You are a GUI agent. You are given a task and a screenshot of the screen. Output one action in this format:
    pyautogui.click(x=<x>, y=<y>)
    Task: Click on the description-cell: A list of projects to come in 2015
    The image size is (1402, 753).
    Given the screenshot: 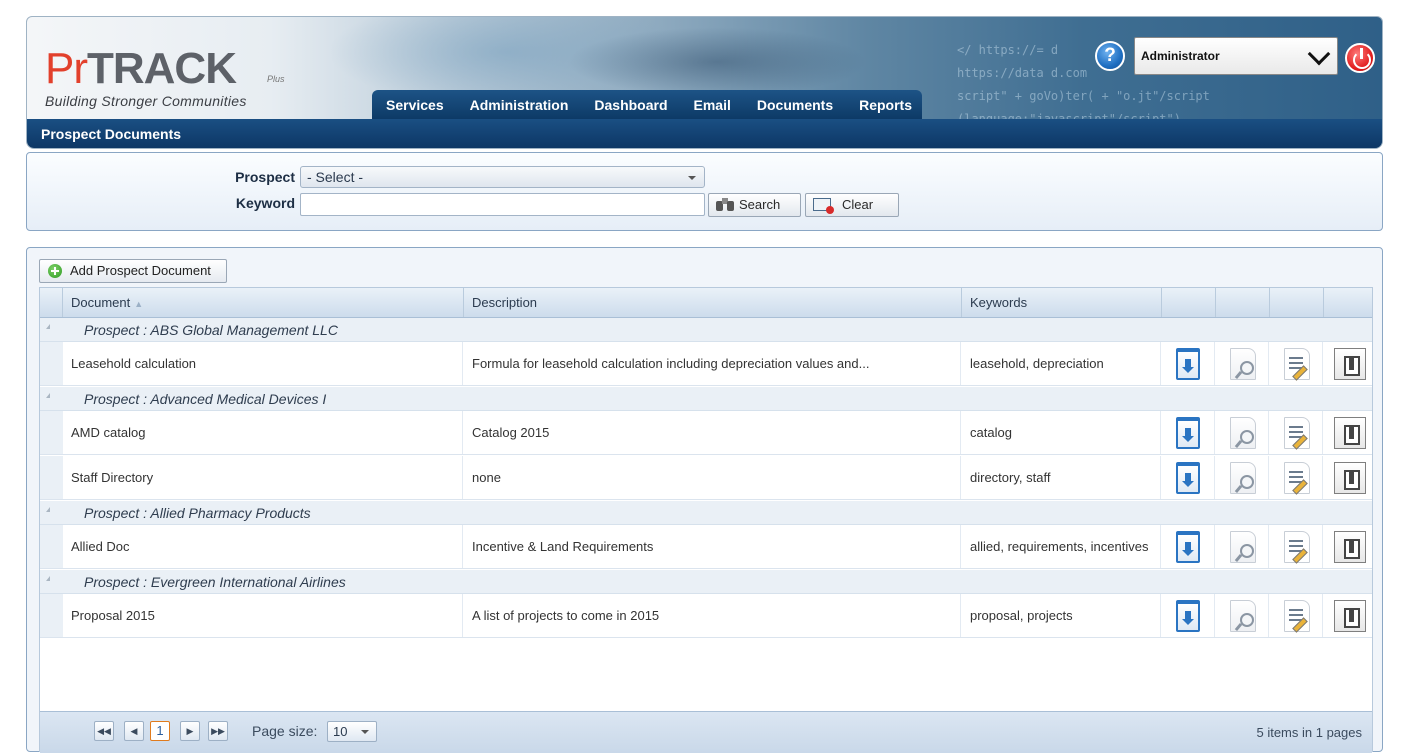 What is the action you would take?
    pyautogui.click(x=712, y=615)
    